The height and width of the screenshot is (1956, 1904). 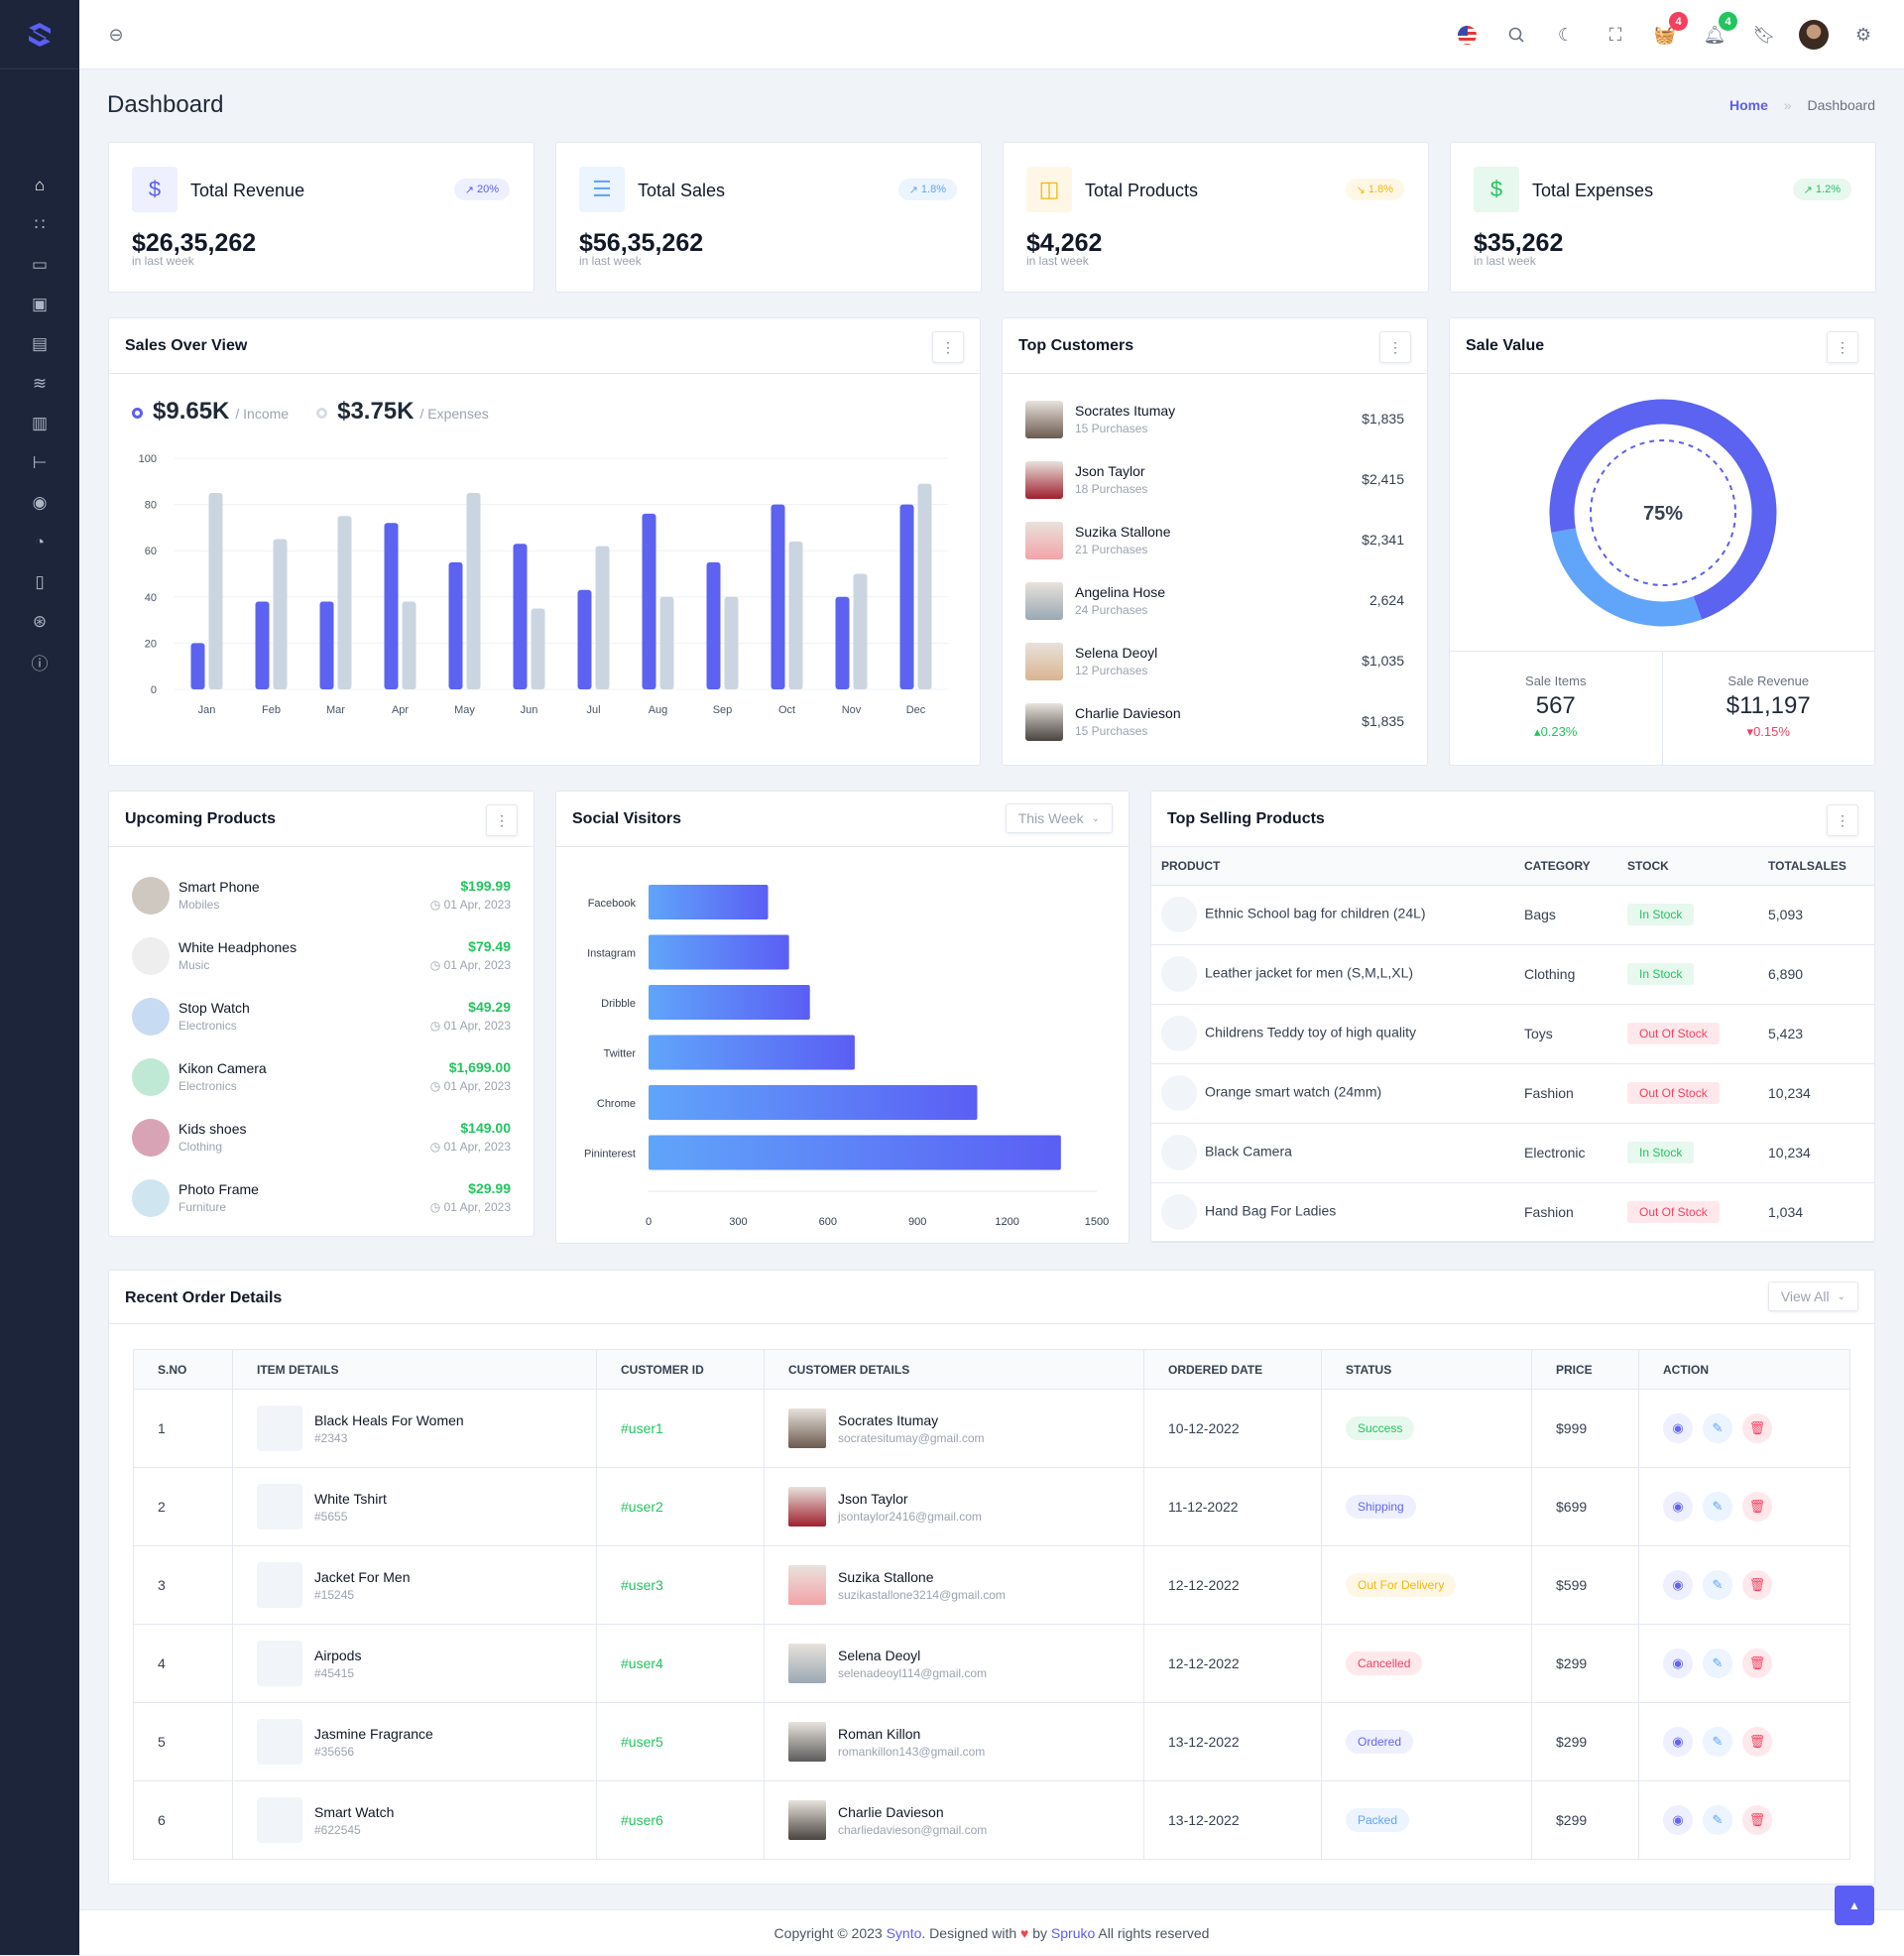 What do you see at coordinates (1748, 105) in the screenshot?
I see `breadcrumb-home: Home` at bounding box center [1748, 105].